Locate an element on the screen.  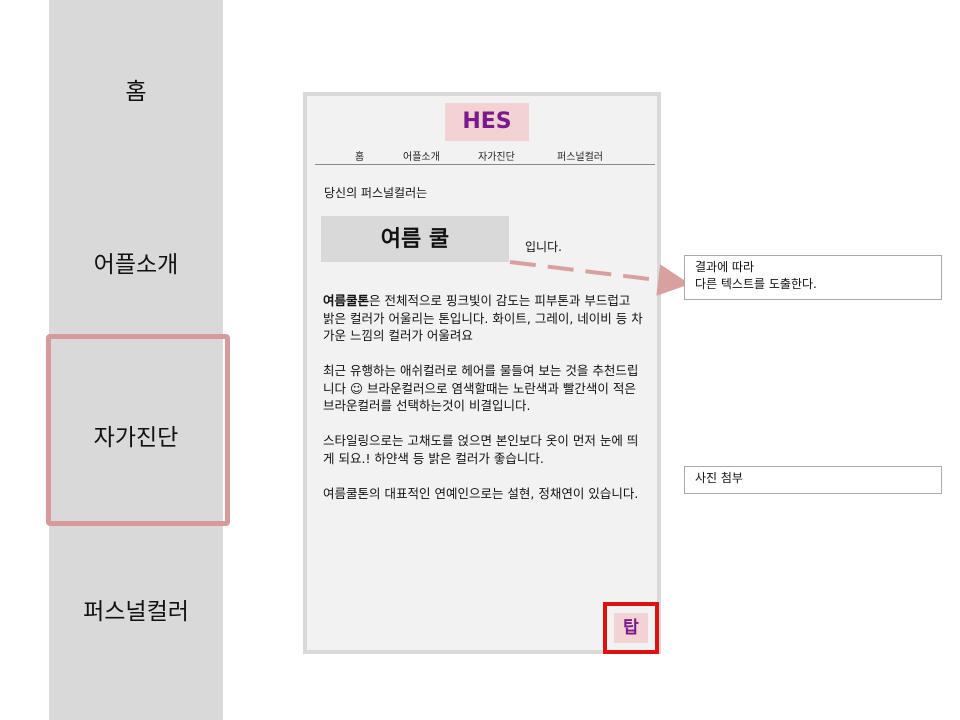
photo-note-text: 사진 첨부 is located at coordinates (719, 478).